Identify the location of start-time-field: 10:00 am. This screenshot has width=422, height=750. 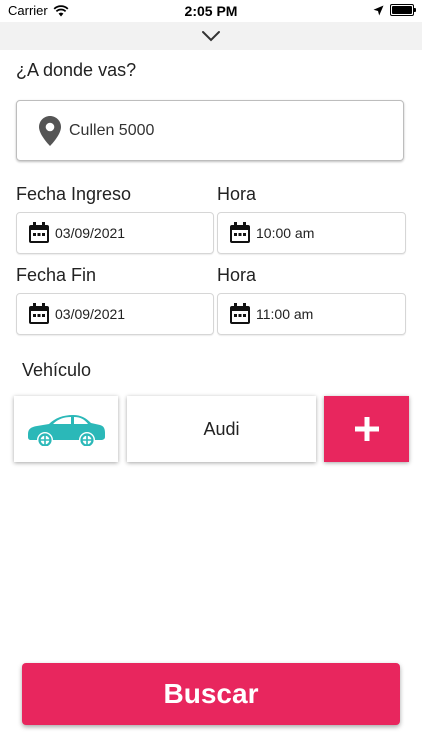
(311, 233).